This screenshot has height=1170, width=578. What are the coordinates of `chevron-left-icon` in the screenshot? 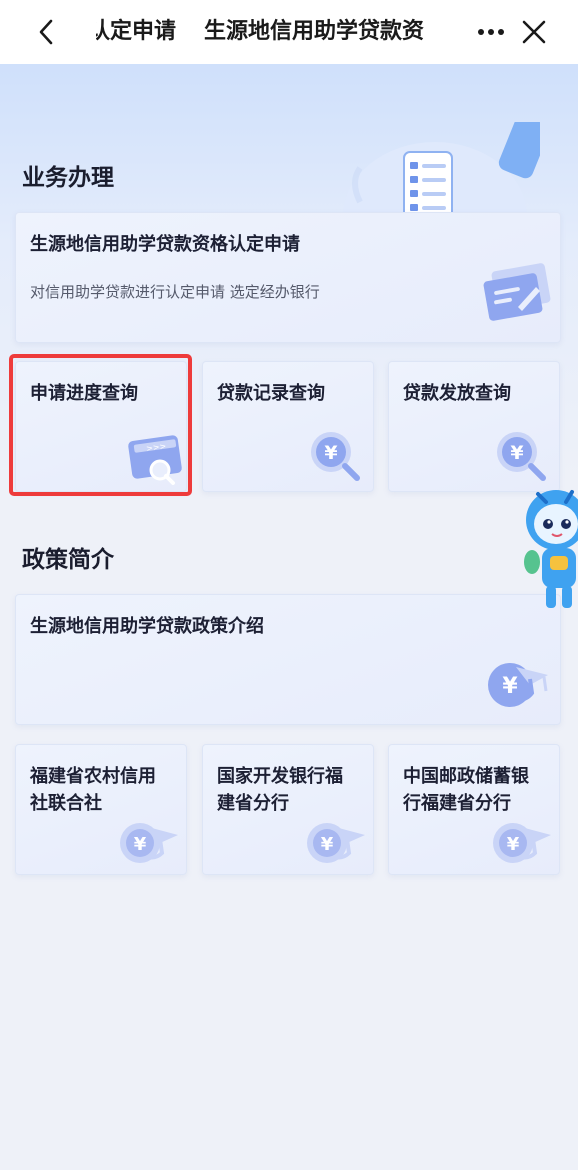 It's located at (46, 32).